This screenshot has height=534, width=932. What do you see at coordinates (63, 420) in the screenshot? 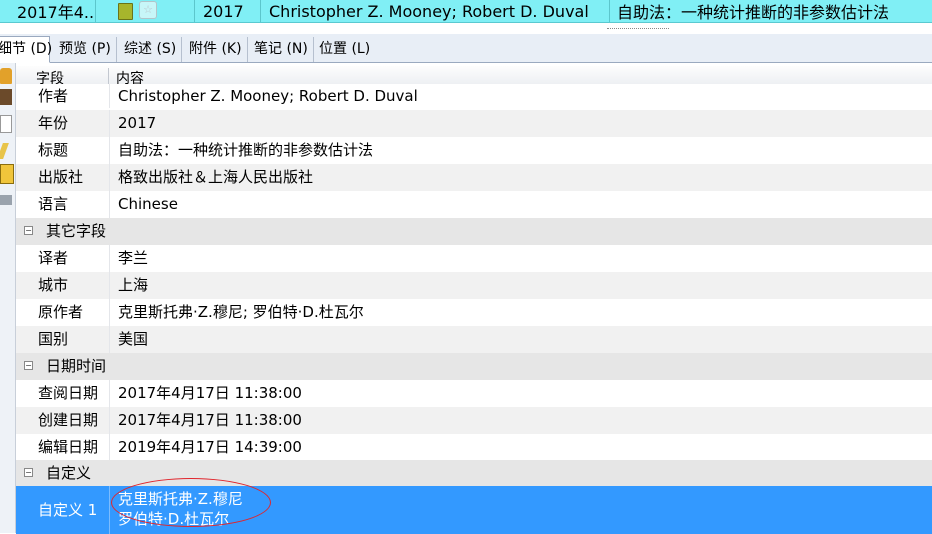
I see `field-name: 创建日期` at bounding box center [63, 420].